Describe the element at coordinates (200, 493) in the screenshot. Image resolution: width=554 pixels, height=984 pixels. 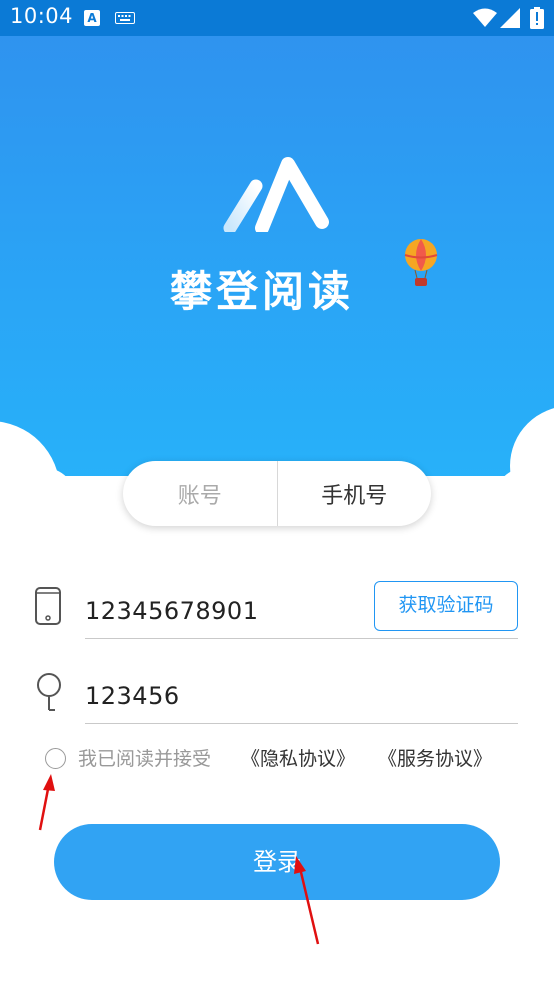
I see `tab-account: 账号` at that location.